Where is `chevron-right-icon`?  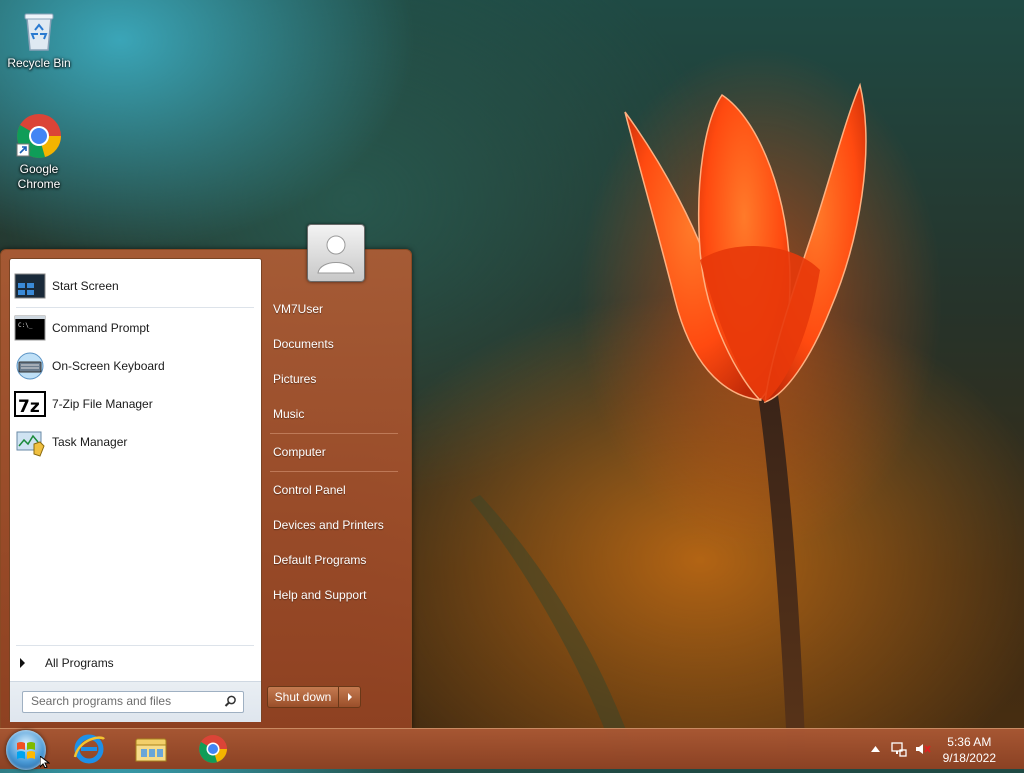
chevron-right-icon is located at coordinates (349, 697).